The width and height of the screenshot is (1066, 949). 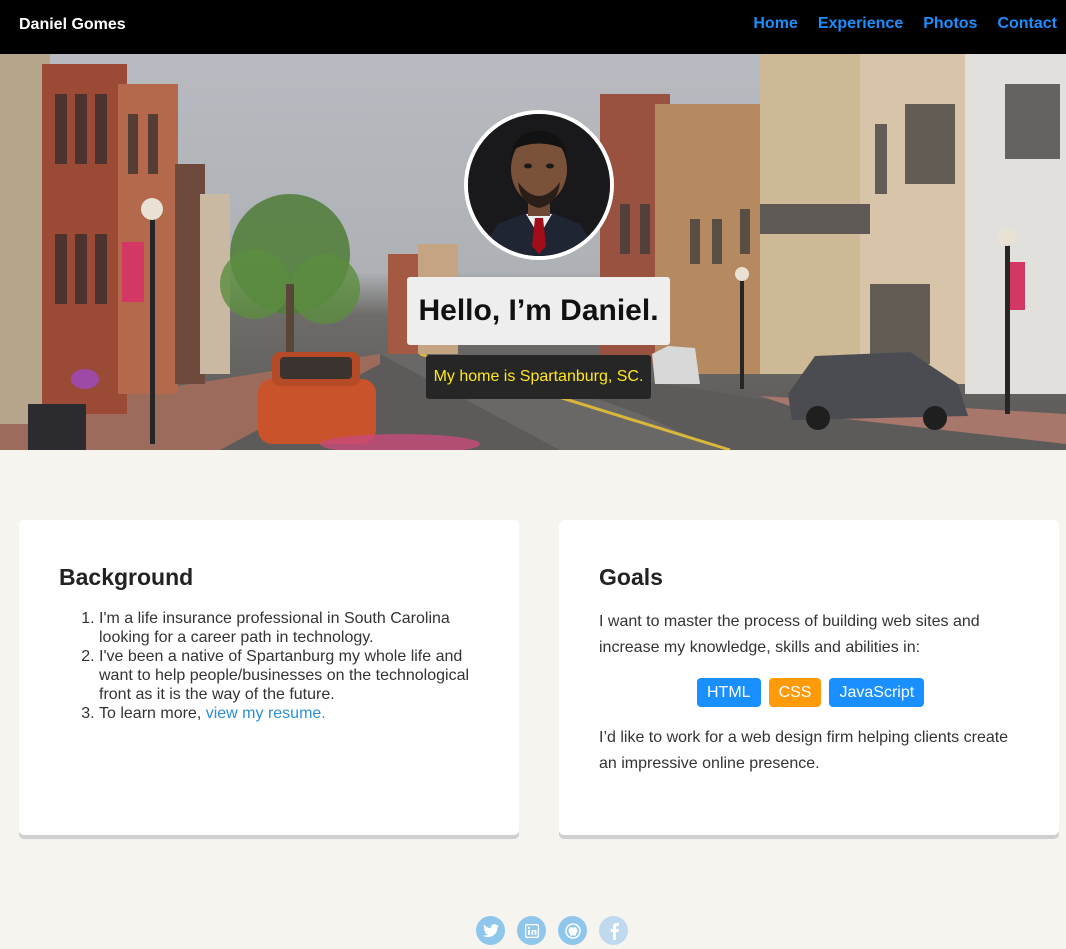 What do you see at coordinates (795, 692) in the screenshot?
I see `tag-css: CSS` at bounding box center [795, 692].